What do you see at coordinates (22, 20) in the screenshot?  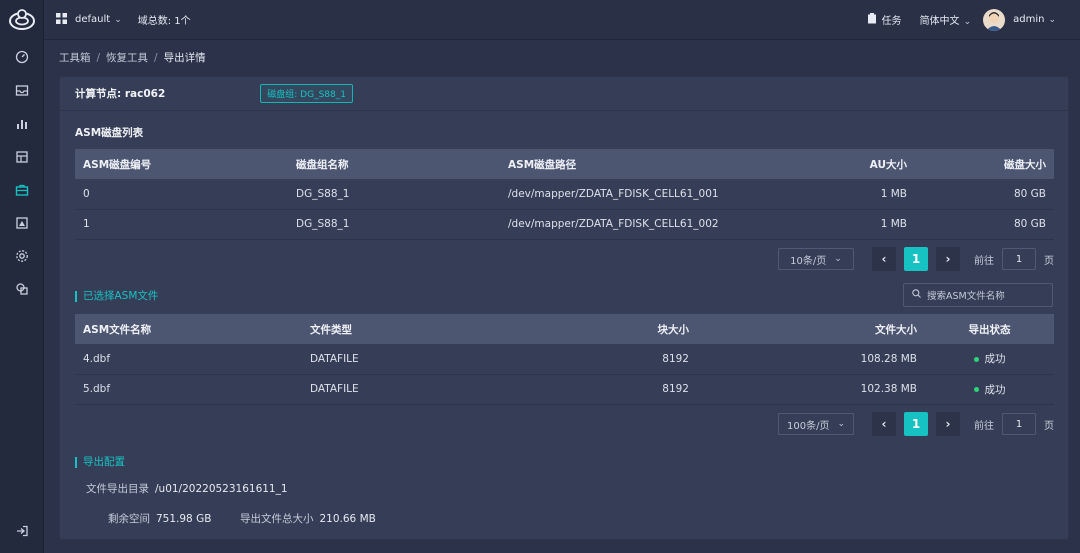 I see `cloud-logo-icon` at bounding box center [22, 20].